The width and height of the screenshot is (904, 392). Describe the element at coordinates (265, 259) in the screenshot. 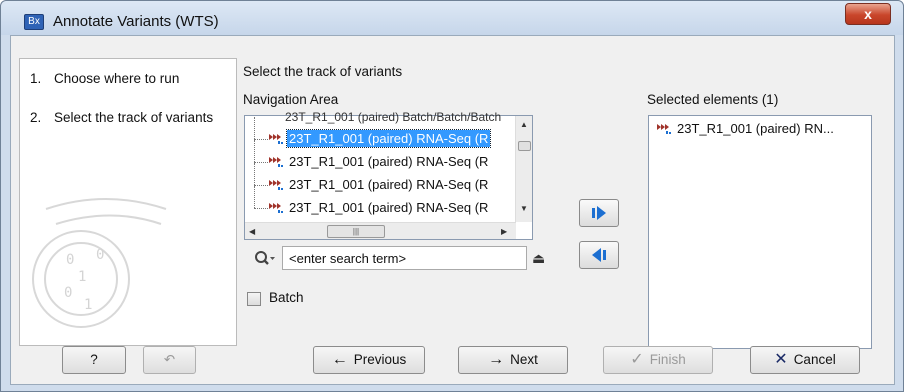

I see `search-icon` at that location.